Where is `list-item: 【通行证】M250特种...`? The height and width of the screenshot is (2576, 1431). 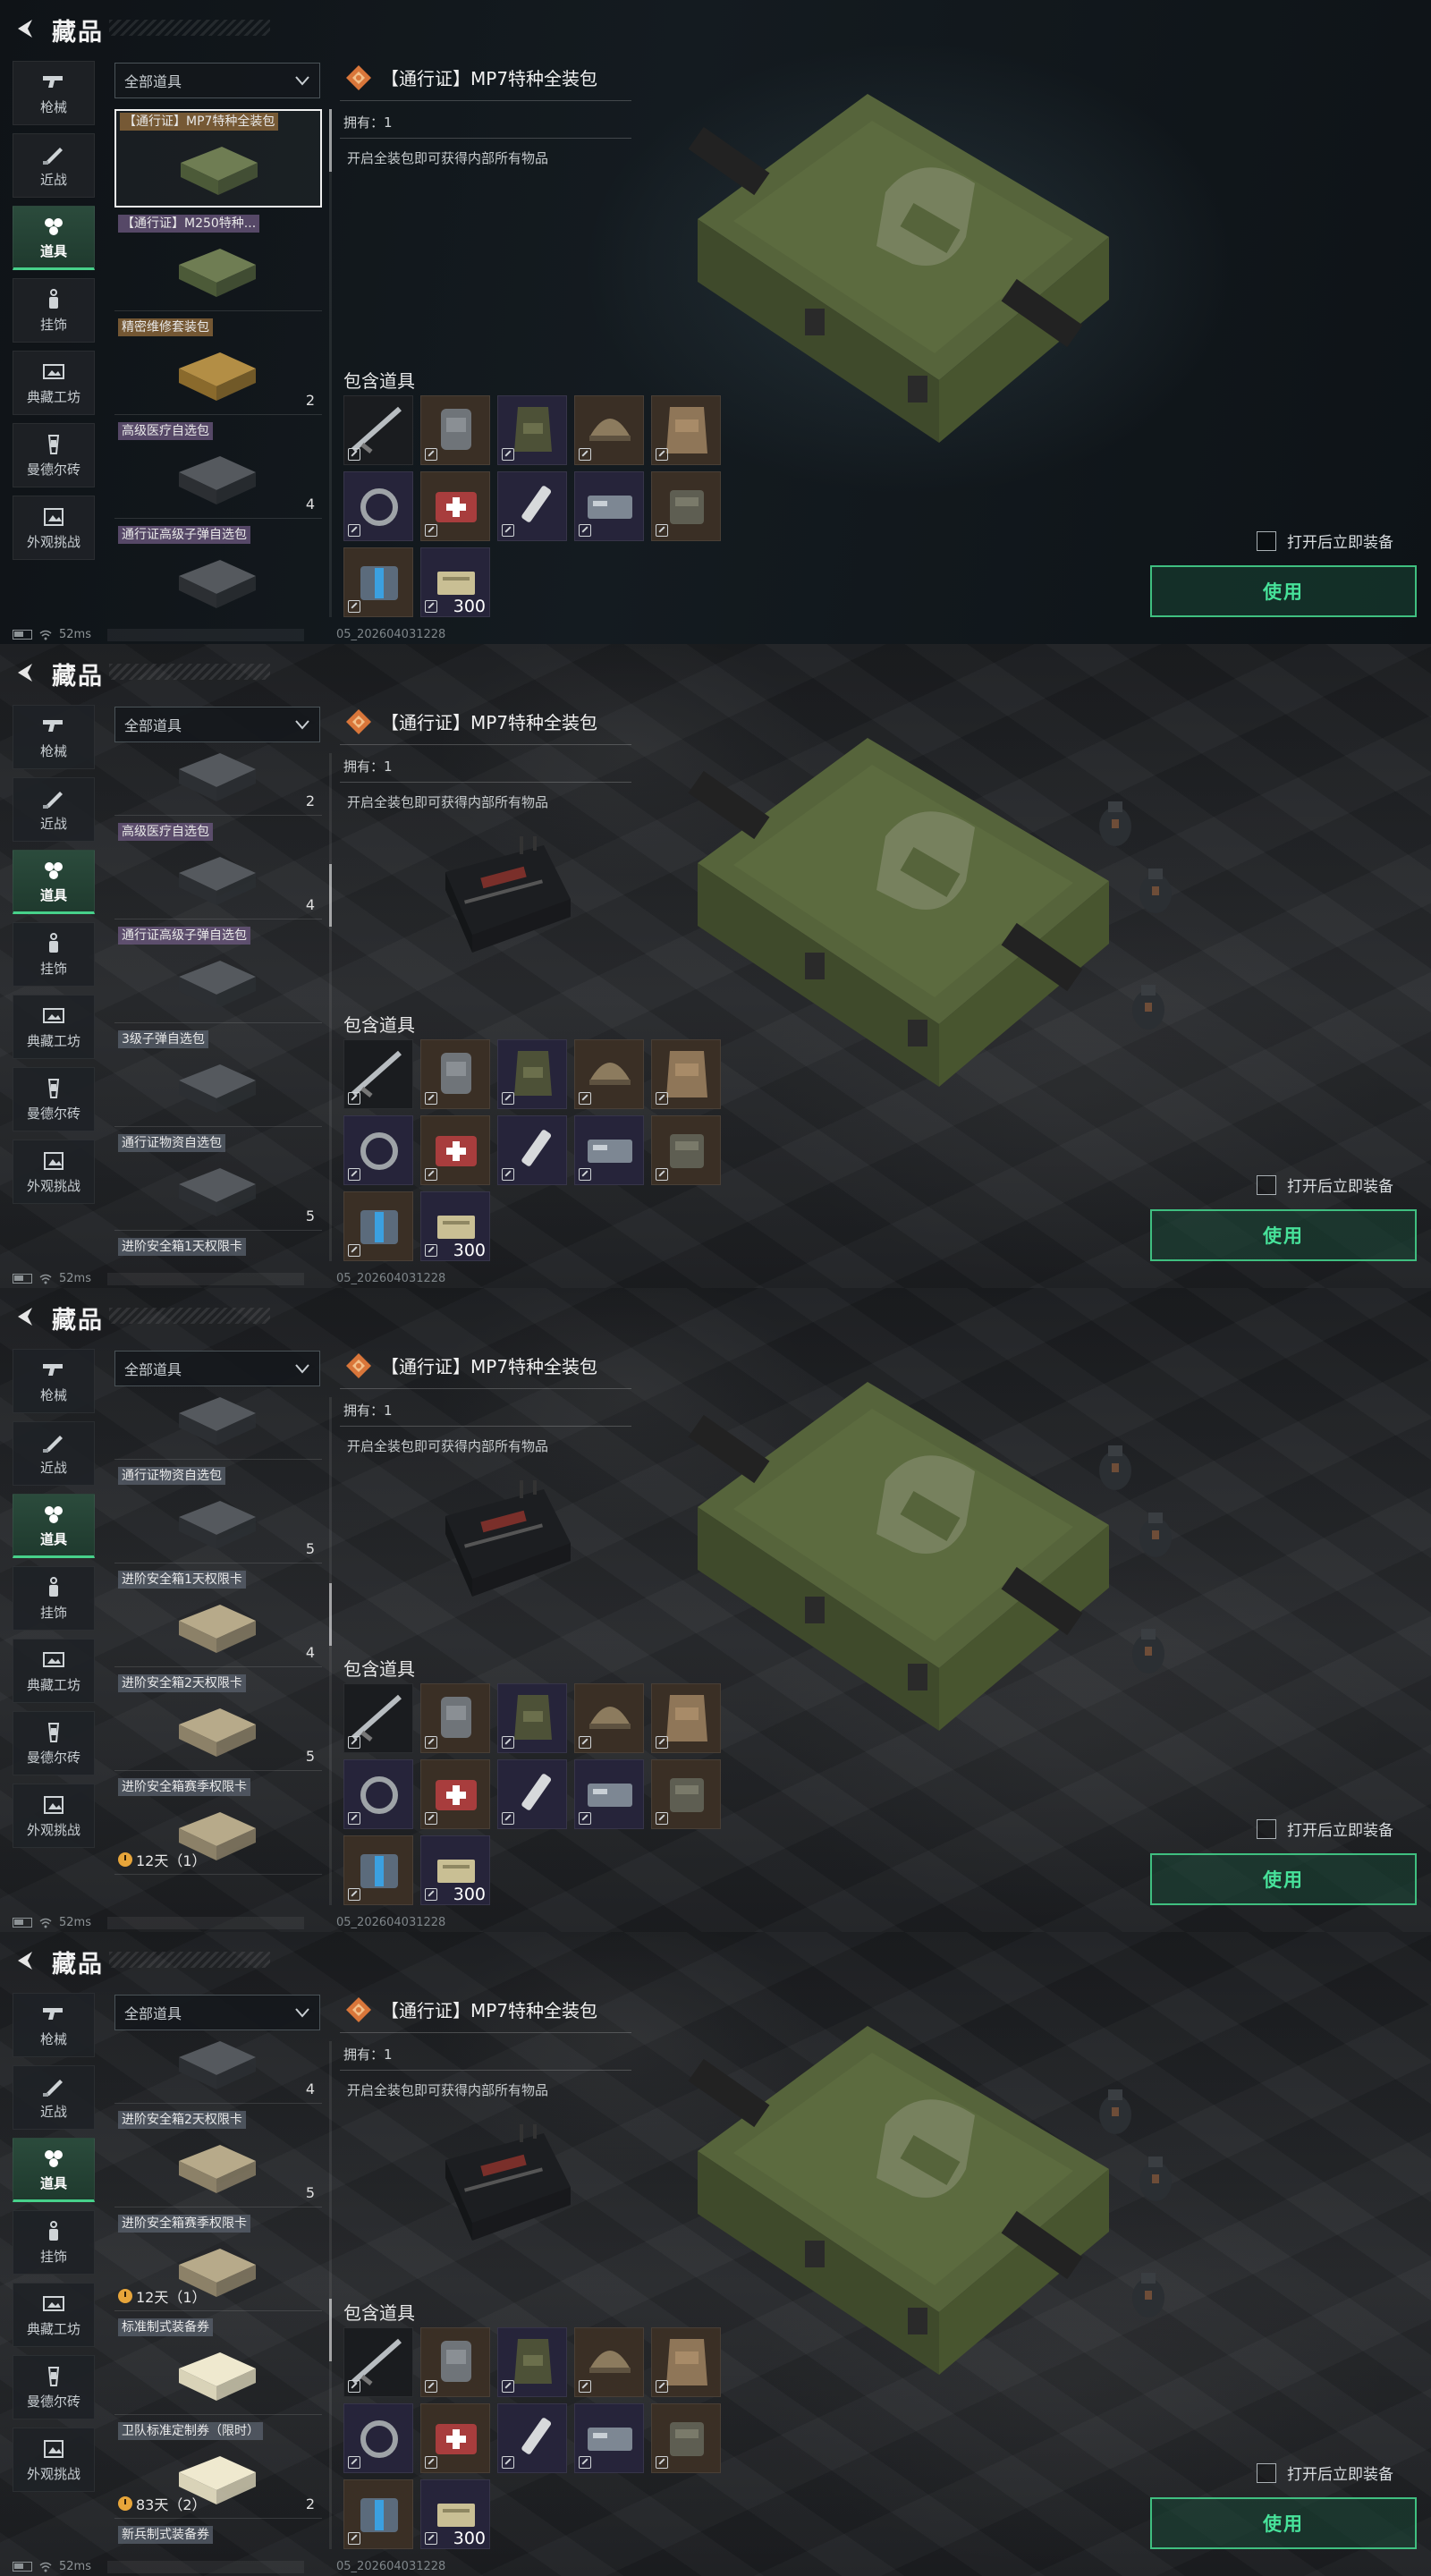
list-item: 【通行证】M250特种... is located at coordinates (218, 262).